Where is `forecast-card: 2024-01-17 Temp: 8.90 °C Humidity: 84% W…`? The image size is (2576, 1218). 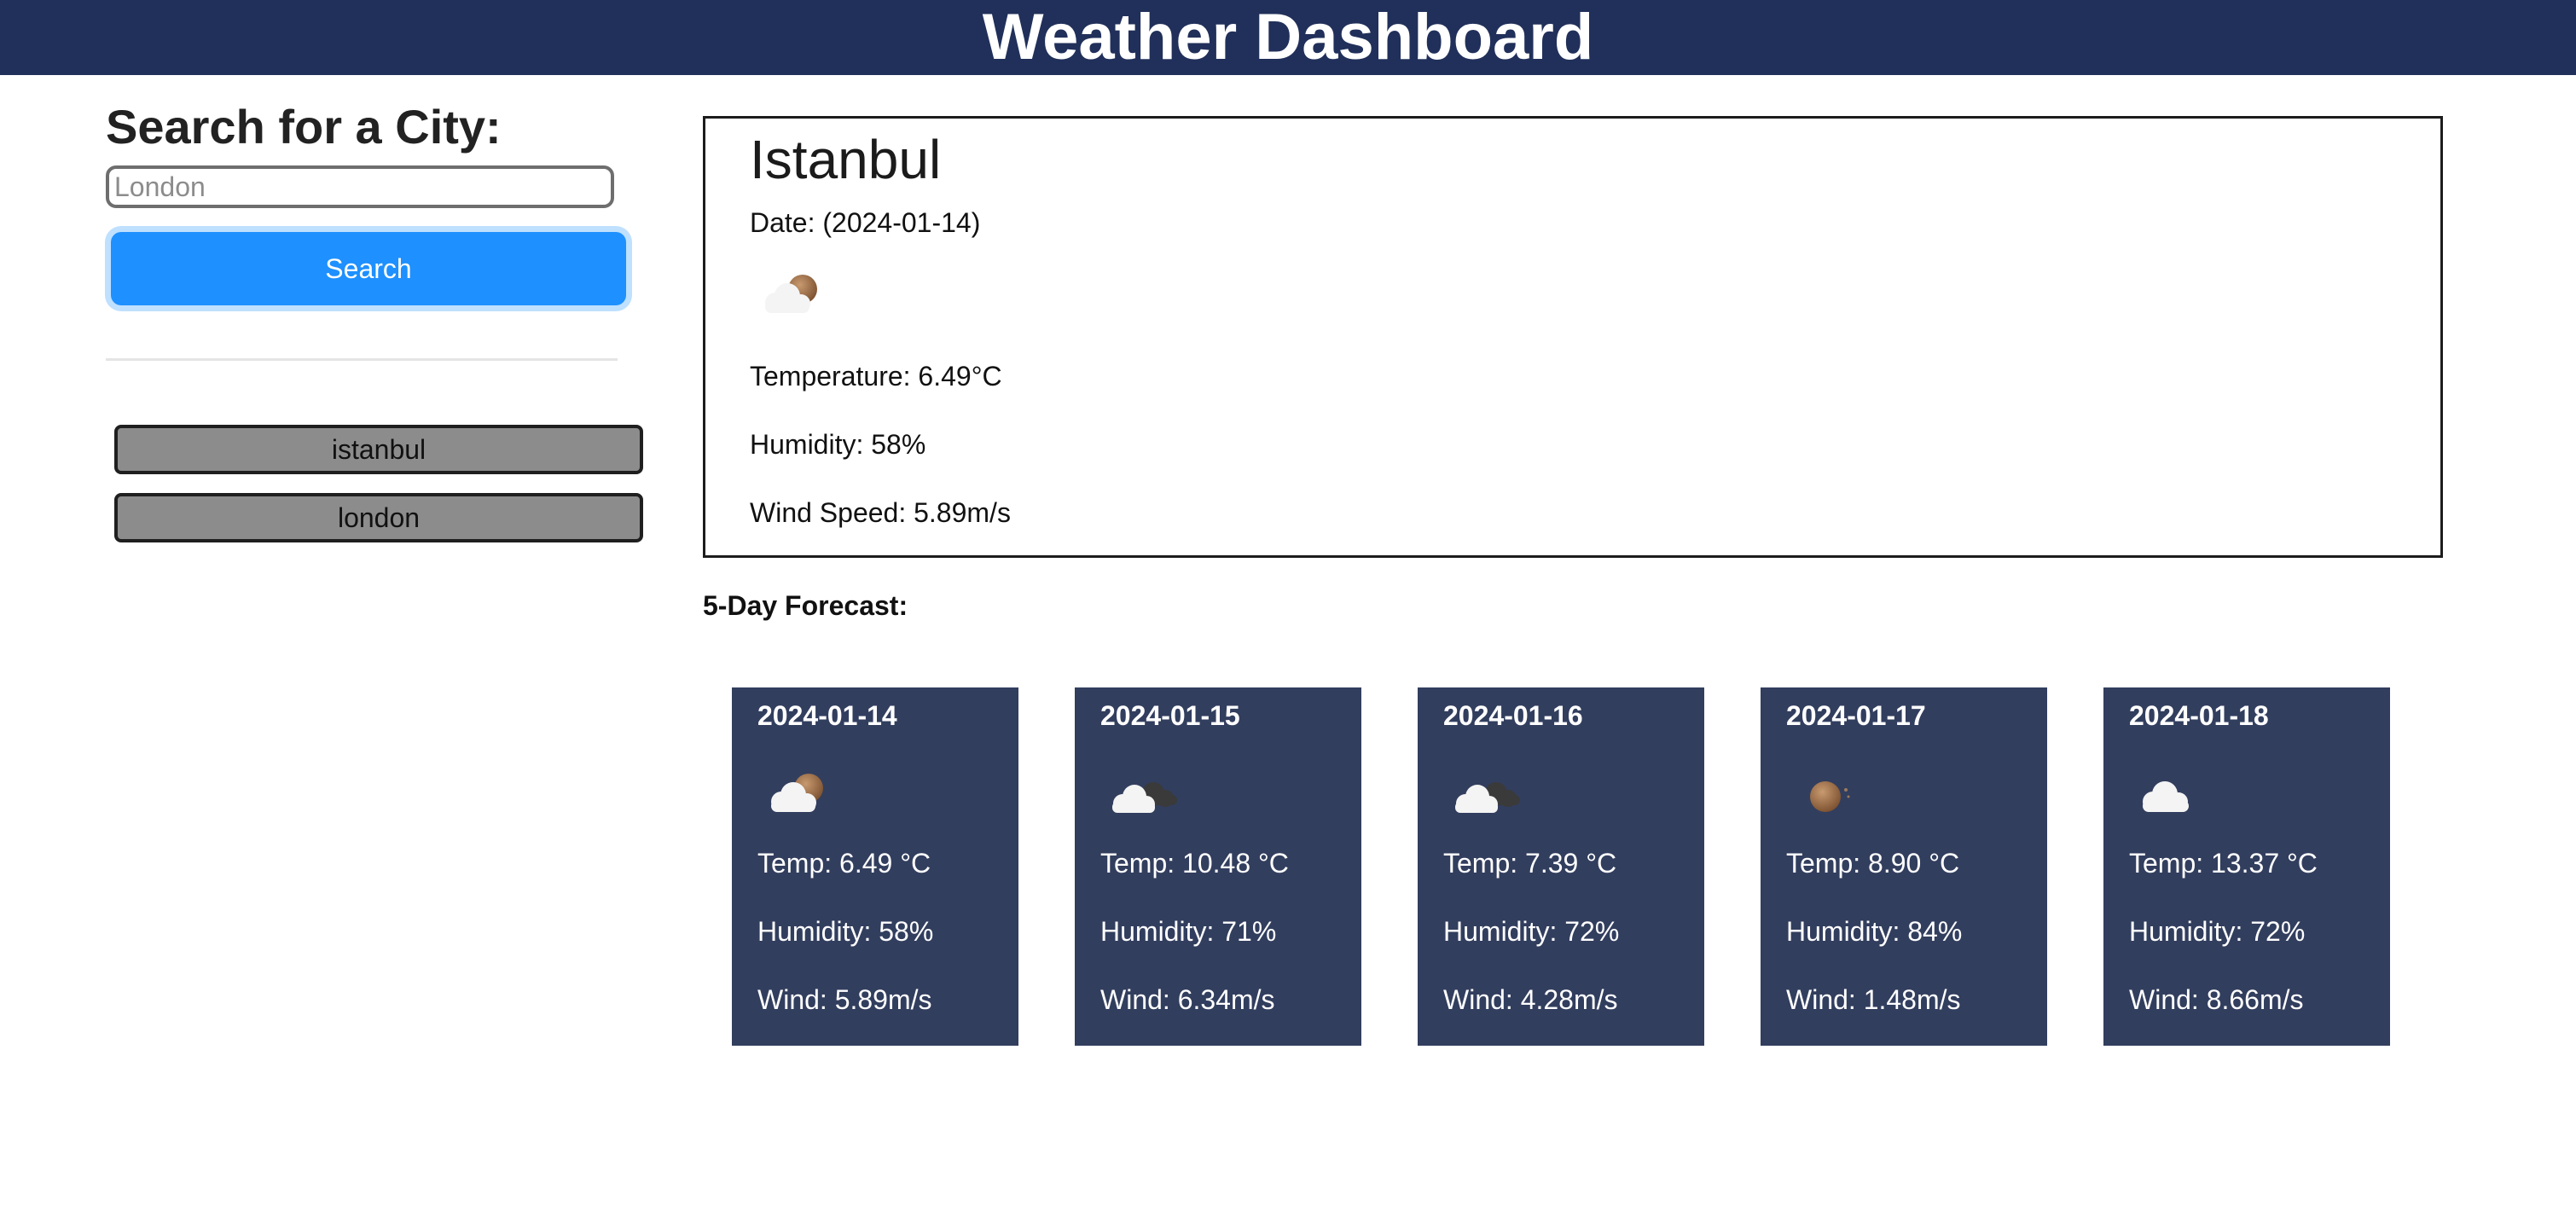 forecast-card: 2024-01-17 Temp: 8.90 °C Humidity: 84% W… is located at coordinates (1904, 866).